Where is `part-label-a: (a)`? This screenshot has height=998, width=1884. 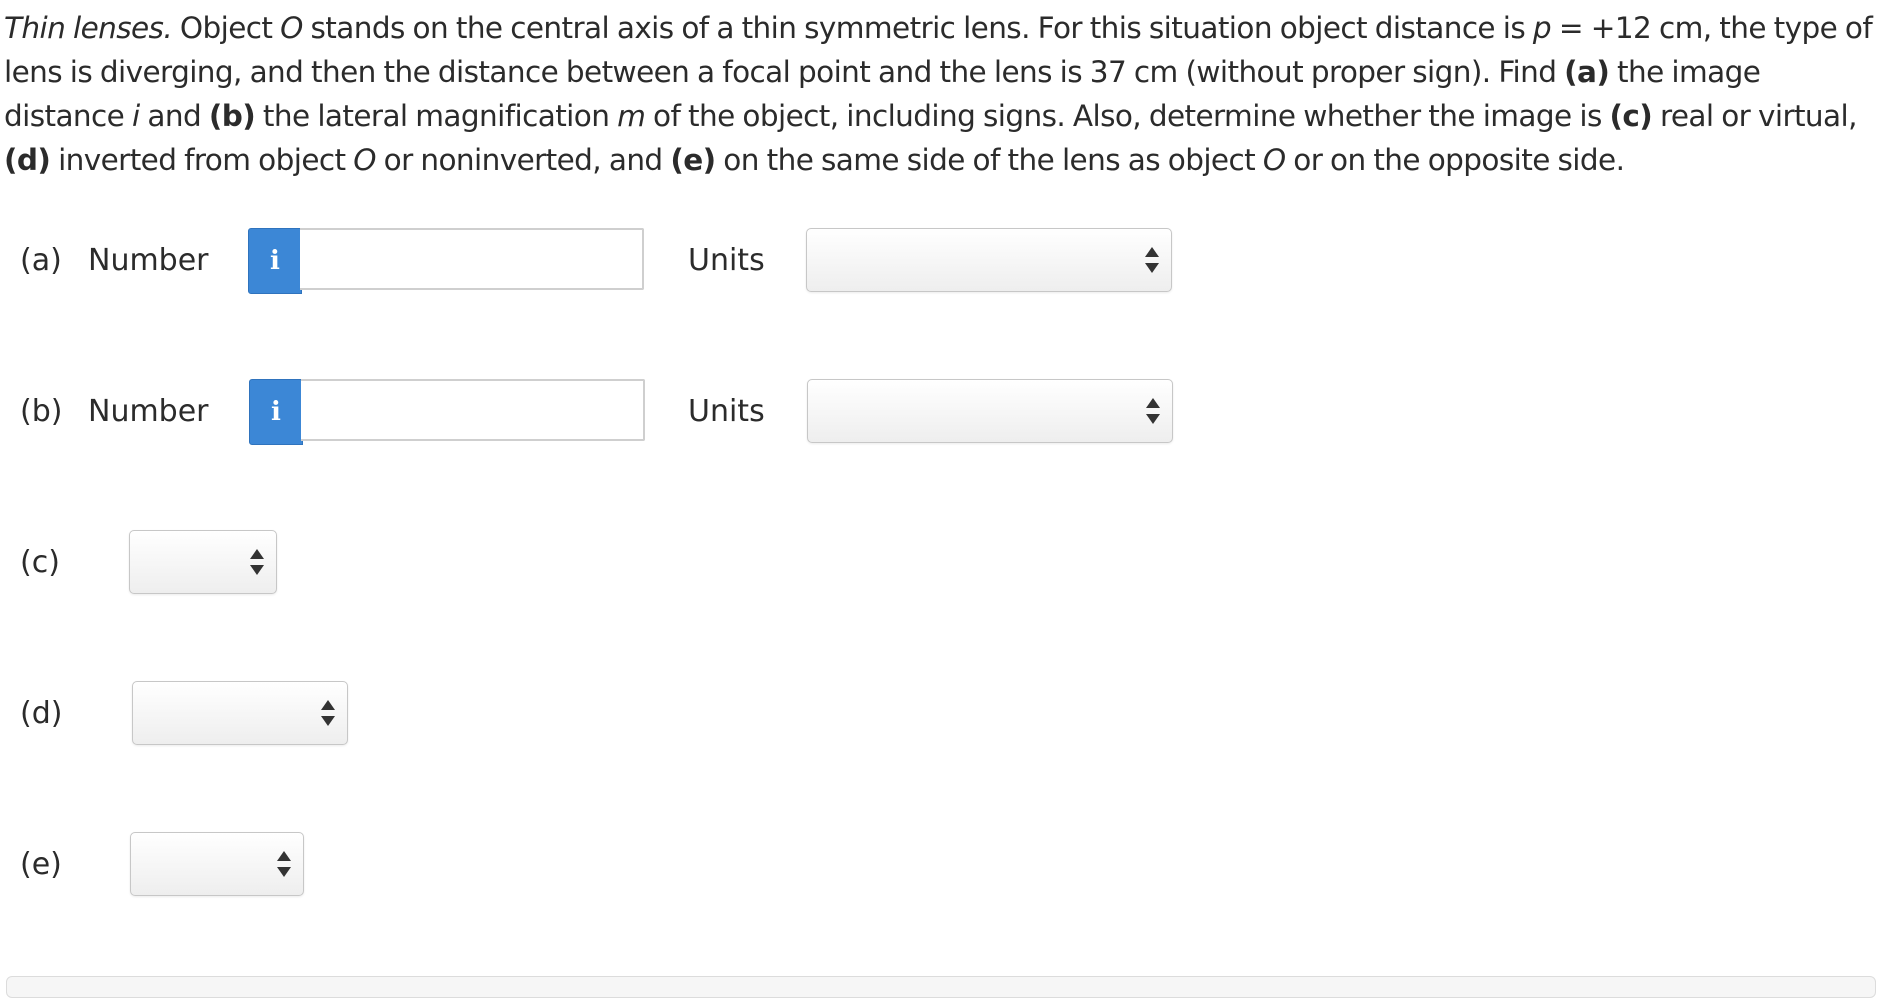 part-label-a: (a) is located at coordinates (41, 260).